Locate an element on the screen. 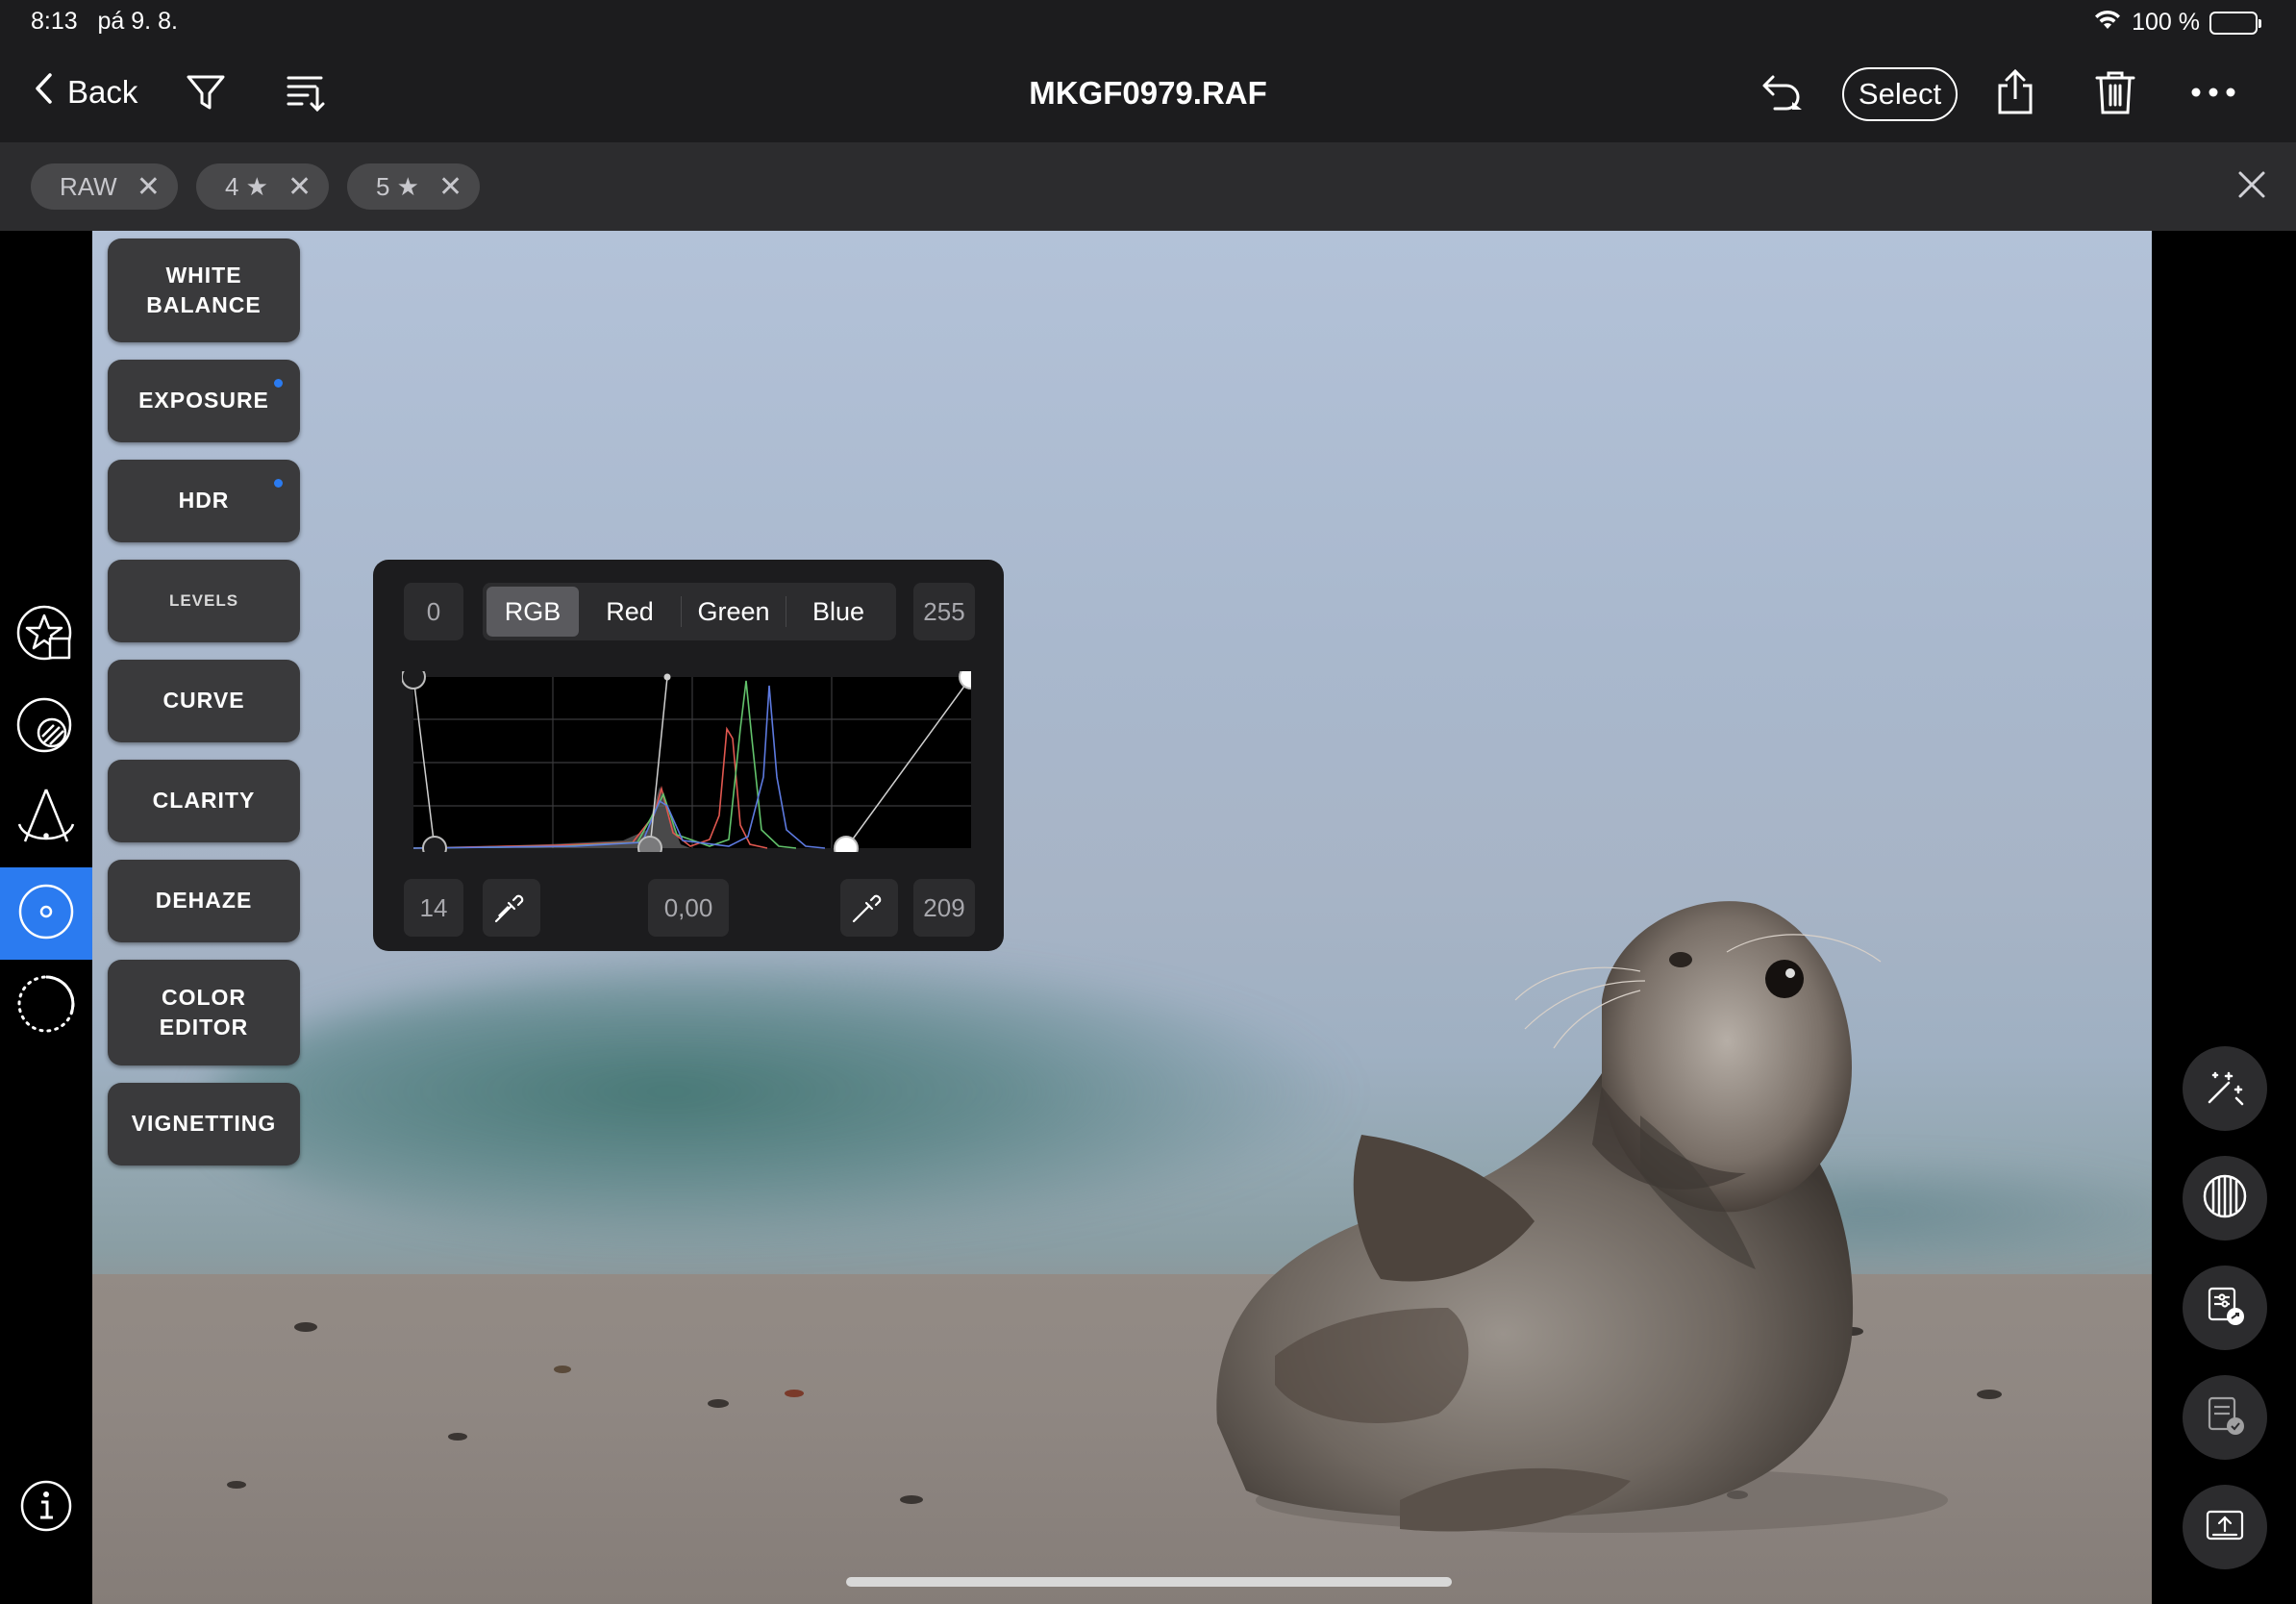  channel-tab-green: Green is located at coordinates (734, 612).